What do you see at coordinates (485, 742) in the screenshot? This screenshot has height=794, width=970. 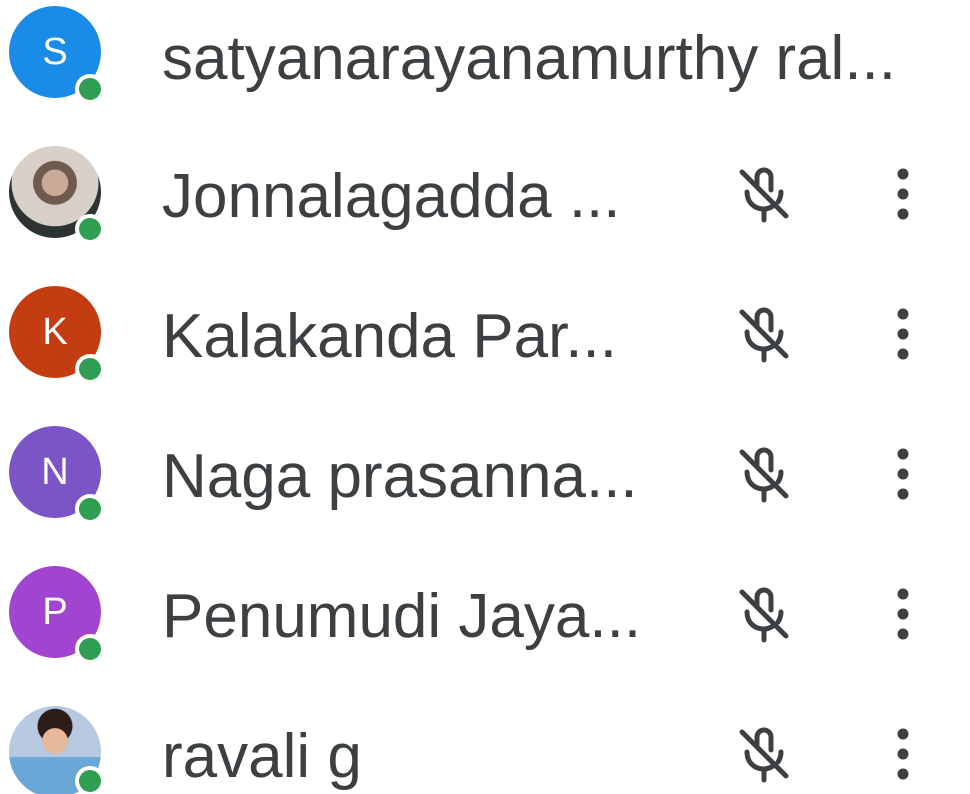 I see `participant-row: ravali g` at bounding box center [485, 742].